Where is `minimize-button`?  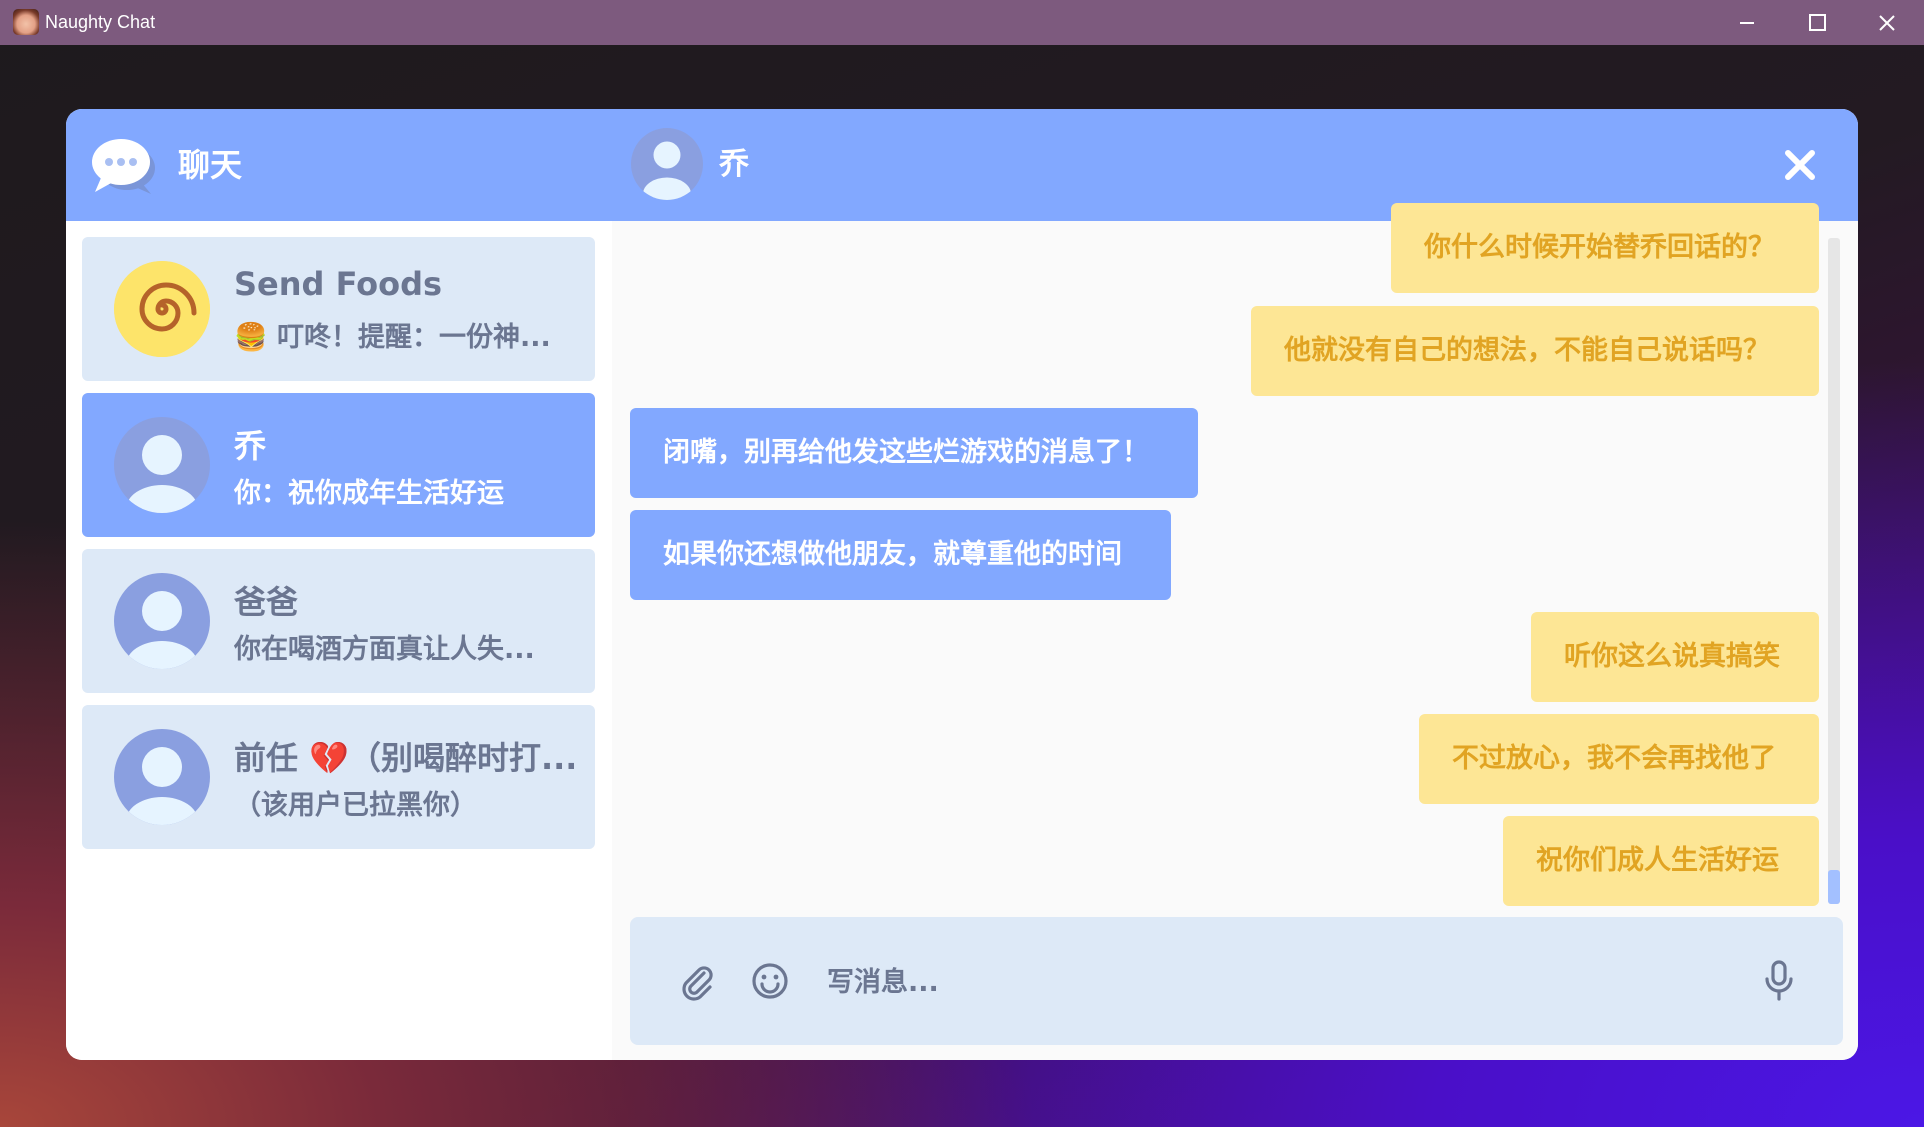 minimize-button is located at coordinates (1747, 22).